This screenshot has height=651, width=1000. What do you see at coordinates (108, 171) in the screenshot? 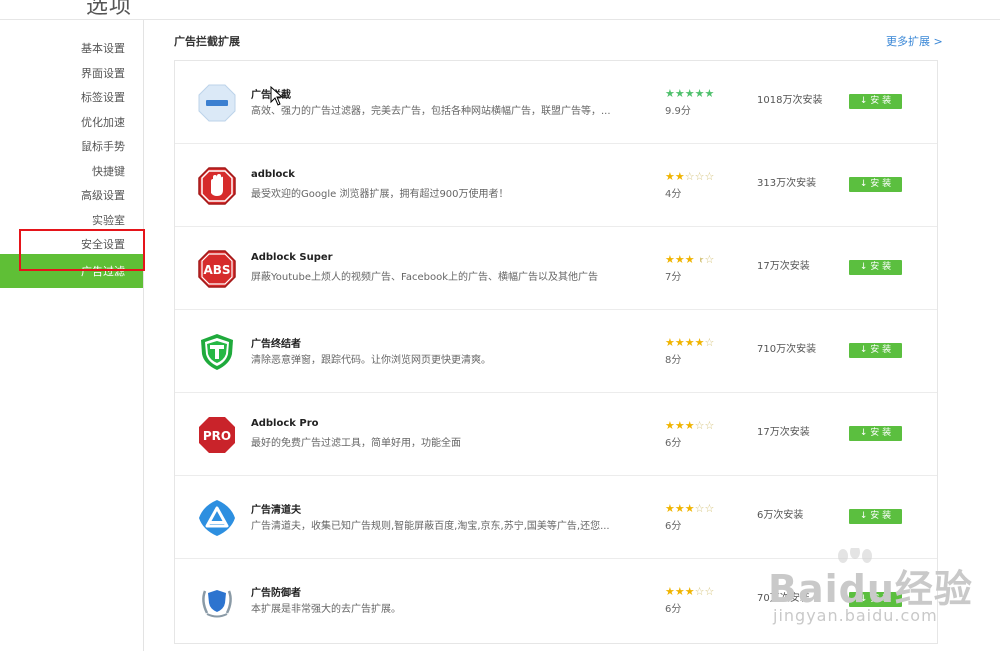
I see `sidebar-item-shortcuts: 快捷键` at bounding box center [108, 171].